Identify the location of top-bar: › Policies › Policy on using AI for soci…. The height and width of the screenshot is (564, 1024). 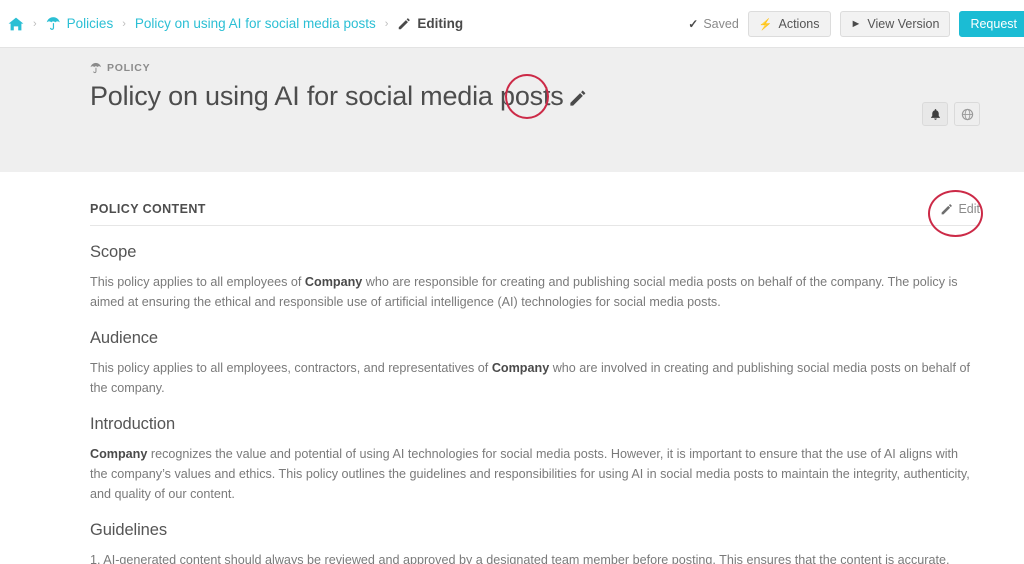
(512, 24).